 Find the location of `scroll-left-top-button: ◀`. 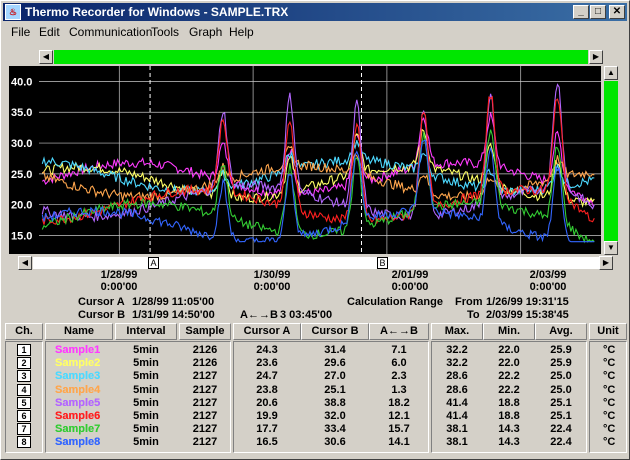

scroll-left-top-button: ◀ is located at coordinates (46, 57).